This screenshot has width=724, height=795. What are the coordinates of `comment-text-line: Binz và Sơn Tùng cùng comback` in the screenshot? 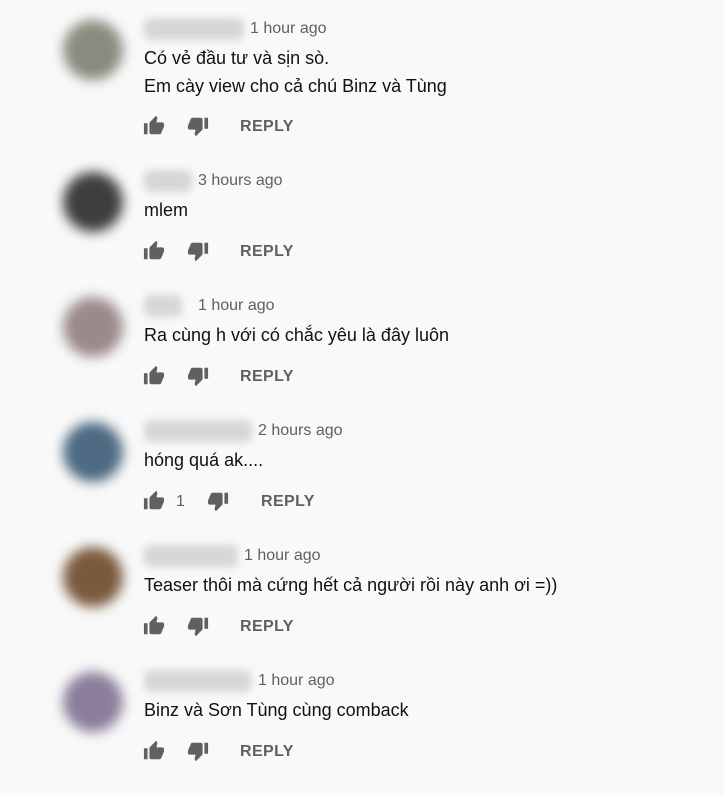 It's located at (276, 710).